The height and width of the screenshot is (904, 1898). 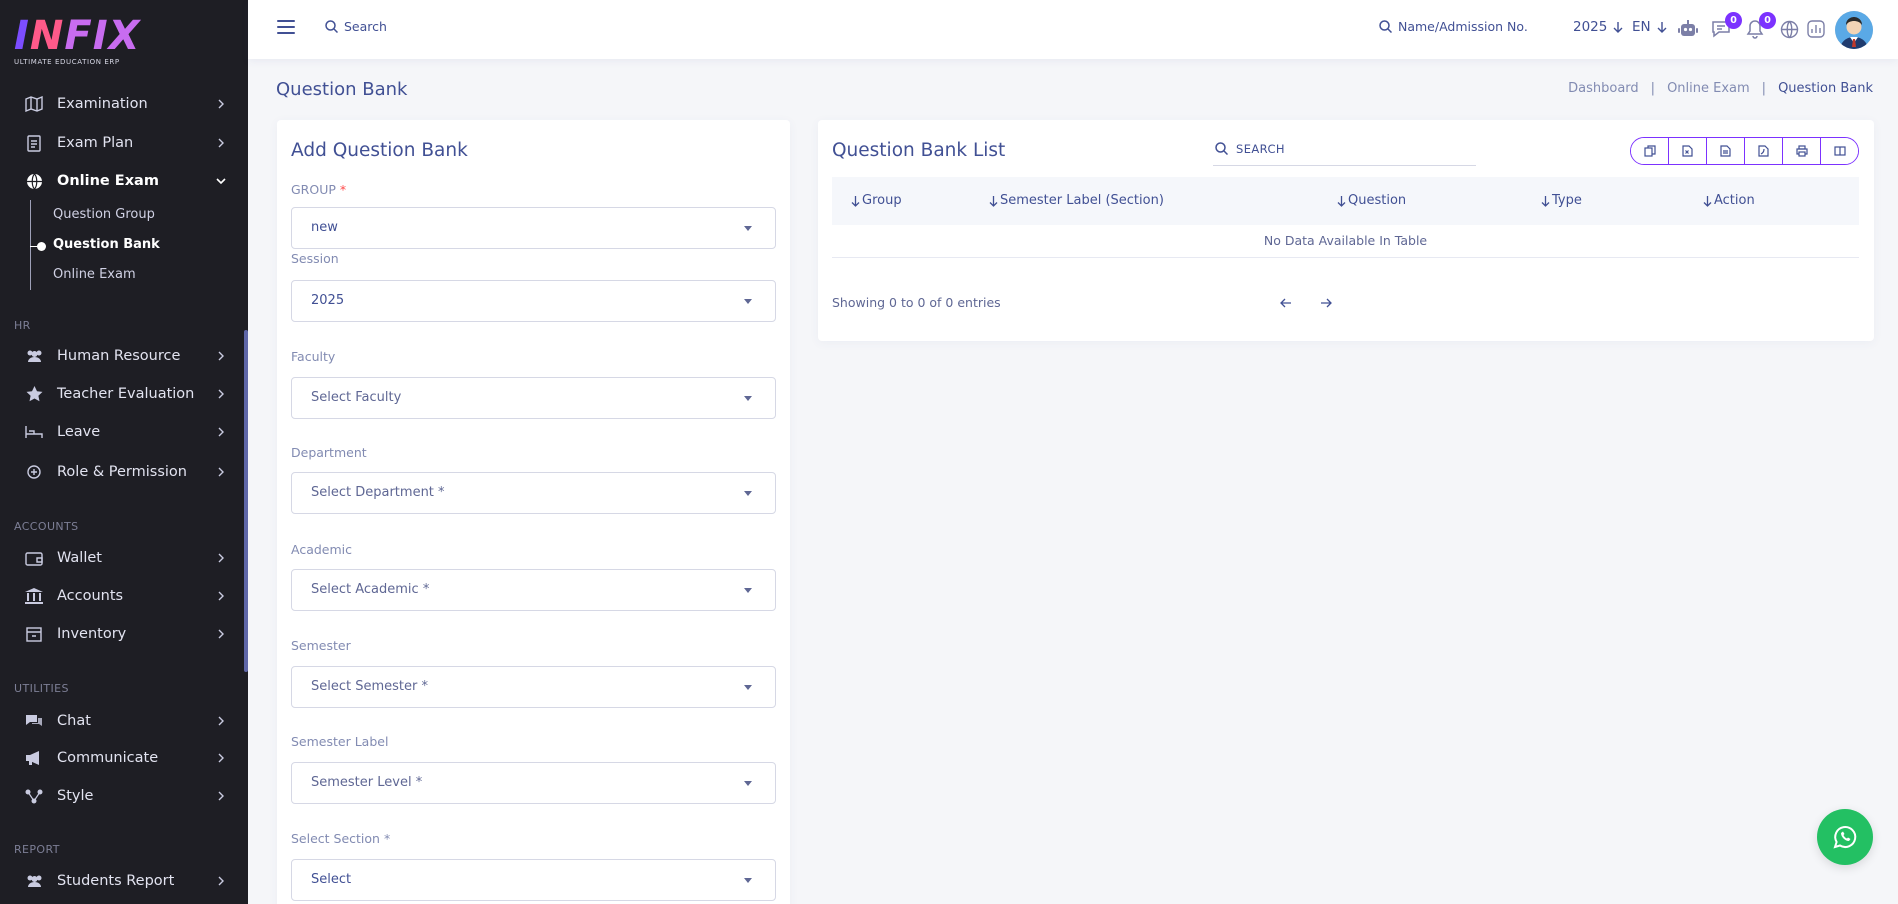 What do you see at coordinates (34, 721) in the screenshot?
I see `chat-icon` at bounding box center [34, 721].